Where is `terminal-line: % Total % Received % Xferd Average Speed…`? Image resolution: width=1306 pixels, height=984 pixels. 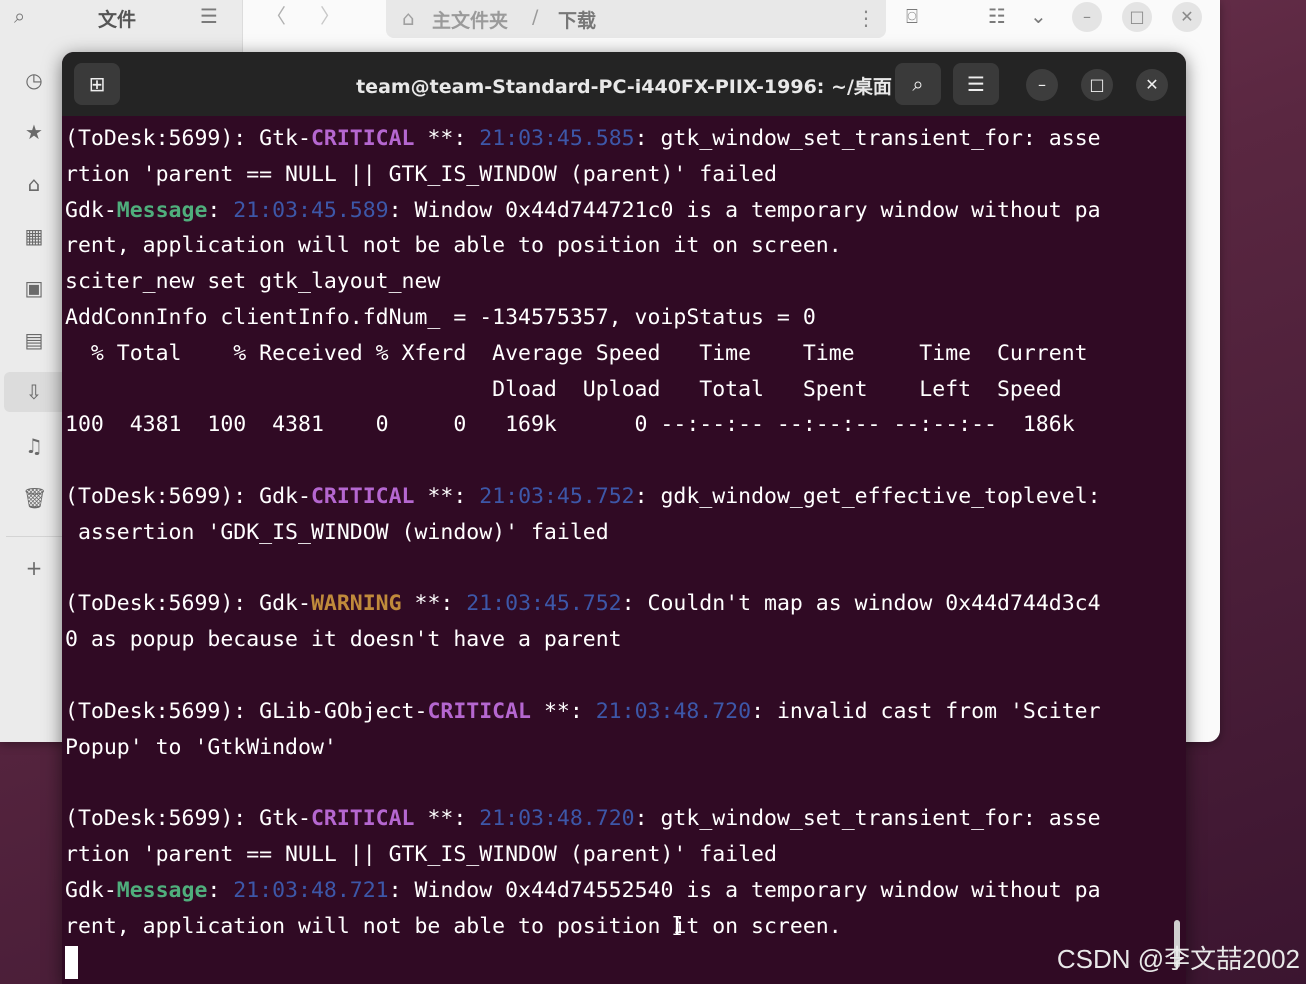 terminal-line: % Total % Received % Xferd Average Speed… is located at coordinates (625, 354).